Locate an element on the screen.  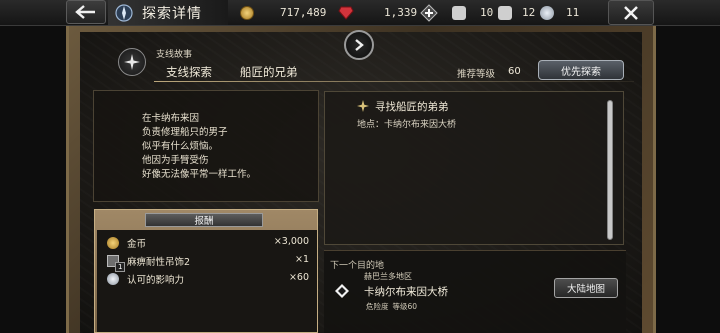
close-icon is located at coordinates (631, 12).